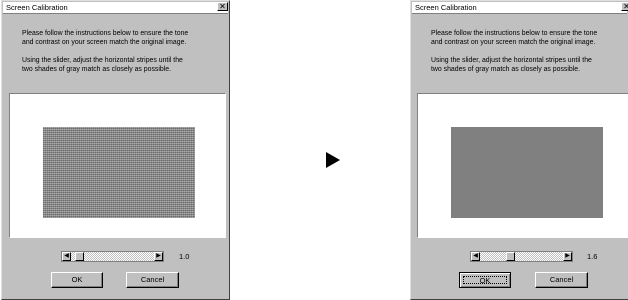 The height and width of the screenshot is (300, 628). What do you see at coordinates (333, 160) in the screenshot?
I see `arrow-right-icon` at bounding box center [333, 160].